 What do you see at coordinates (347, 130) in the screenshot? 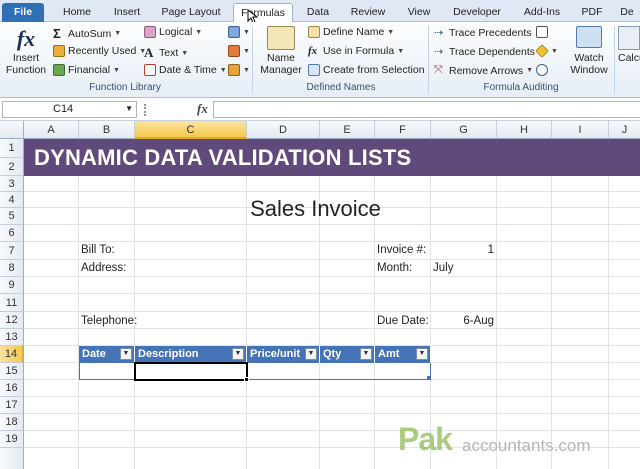
I see `column-header: E` at bounding box center [347, 130].